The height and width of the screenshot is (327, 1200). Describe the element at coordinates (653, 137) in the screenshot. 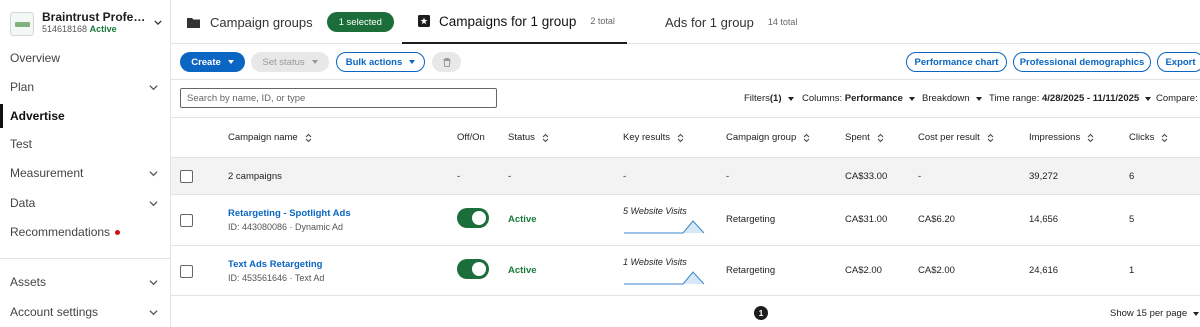

I see `col-key-results: Key results` at that location.